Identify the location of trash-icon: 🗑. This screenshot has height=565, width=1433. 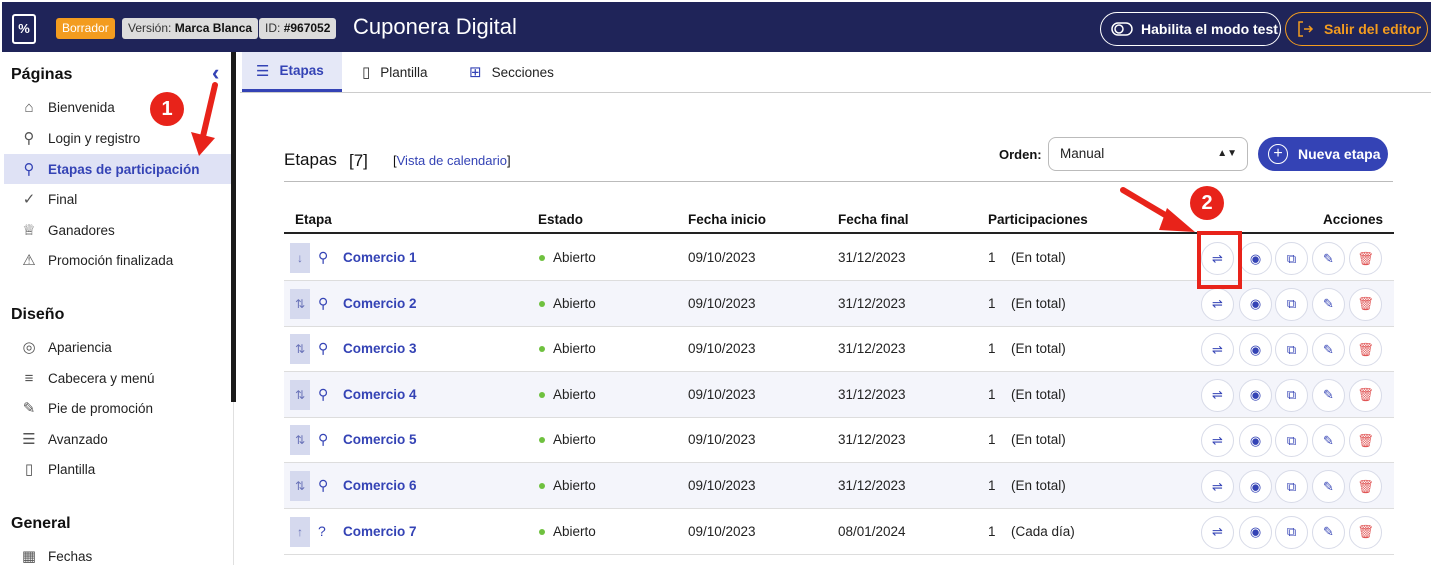
(1365, 304).